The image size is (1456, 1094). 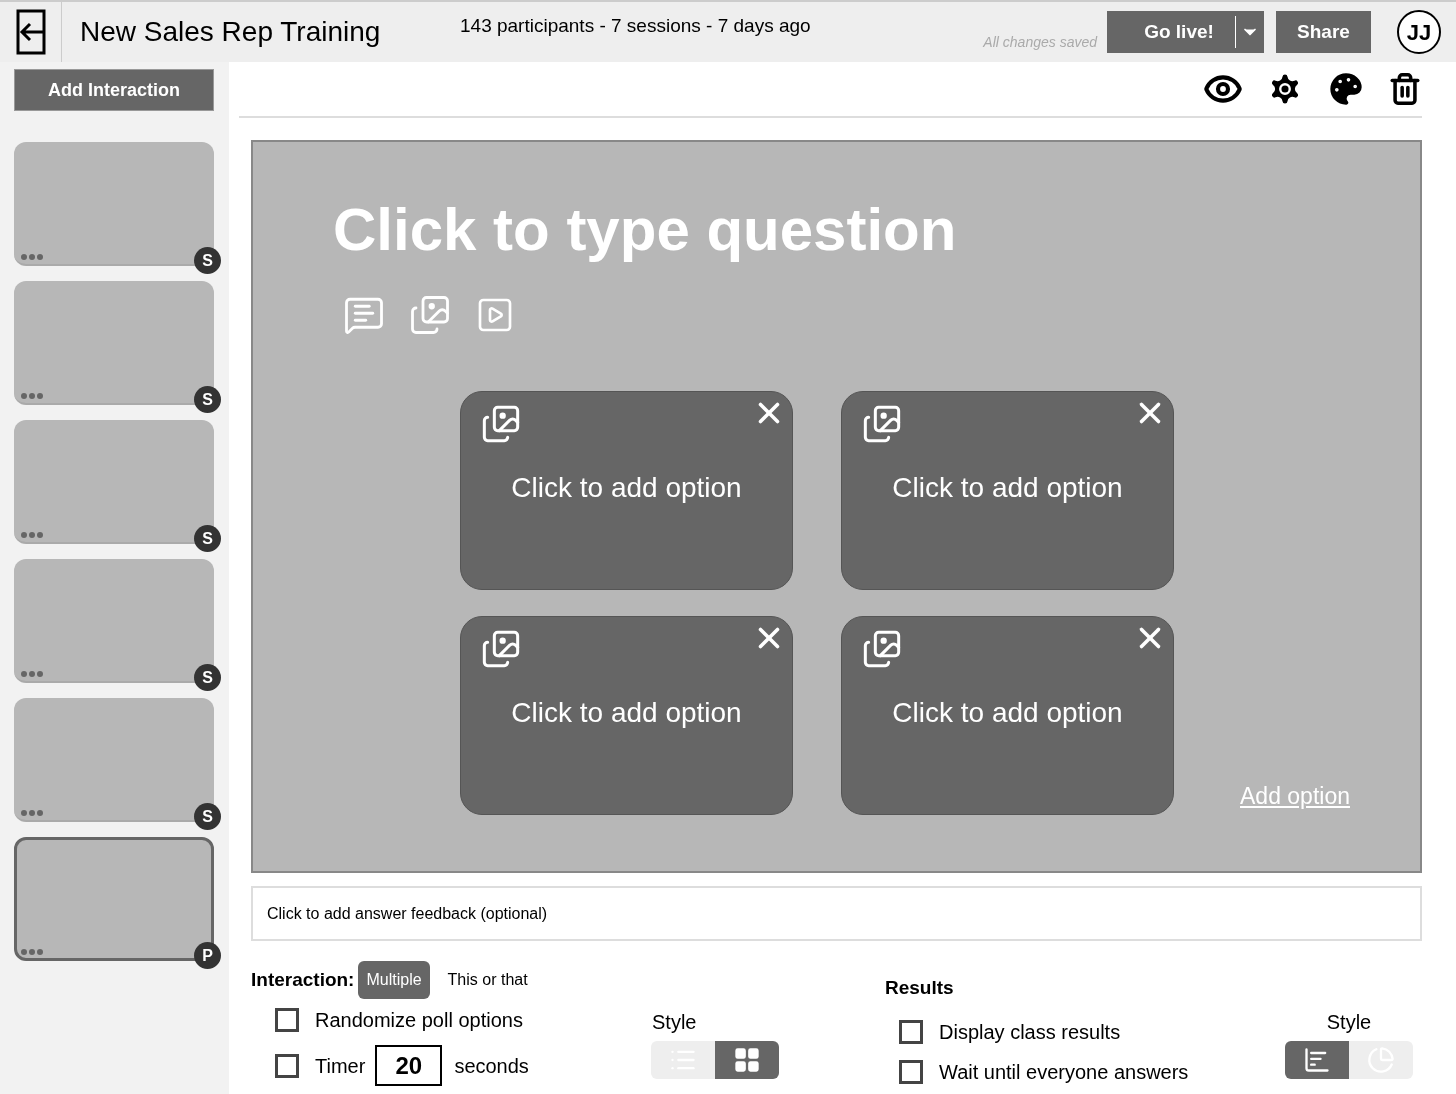 I want to click on interaction-type-tab: Multiple, so click(x=394, y=980).